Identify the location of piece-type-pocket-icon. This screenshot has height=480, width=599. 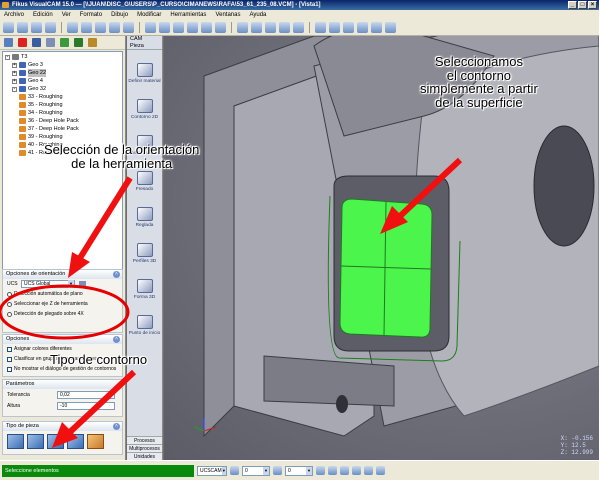
(35, 441).